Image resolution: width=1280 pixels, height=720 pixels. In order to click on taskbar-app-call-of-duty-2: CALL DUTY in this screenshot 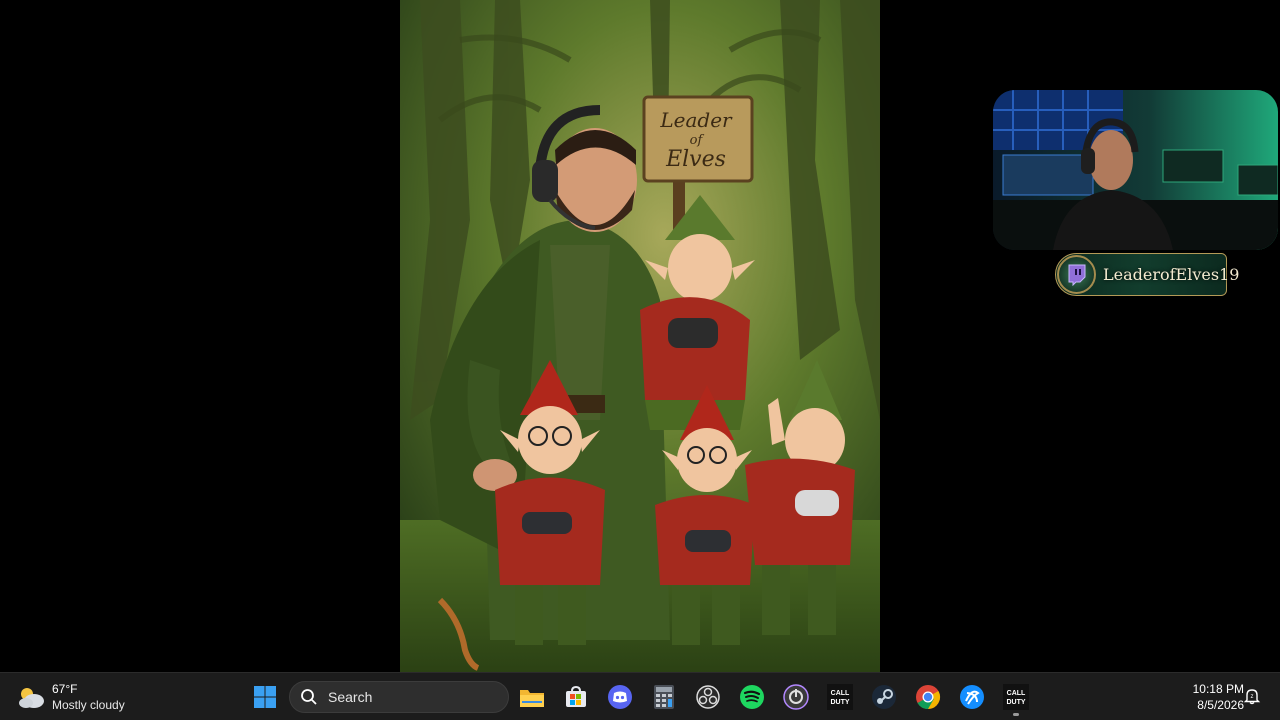, I will do `click(1016, 698)`.